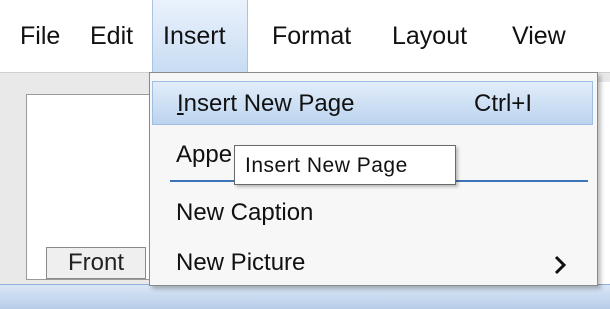 The image size is (610, 309). Describe the element at coordinates (245, 212) in the screenshot. I see `menu-item-label: New Caption` at that location.